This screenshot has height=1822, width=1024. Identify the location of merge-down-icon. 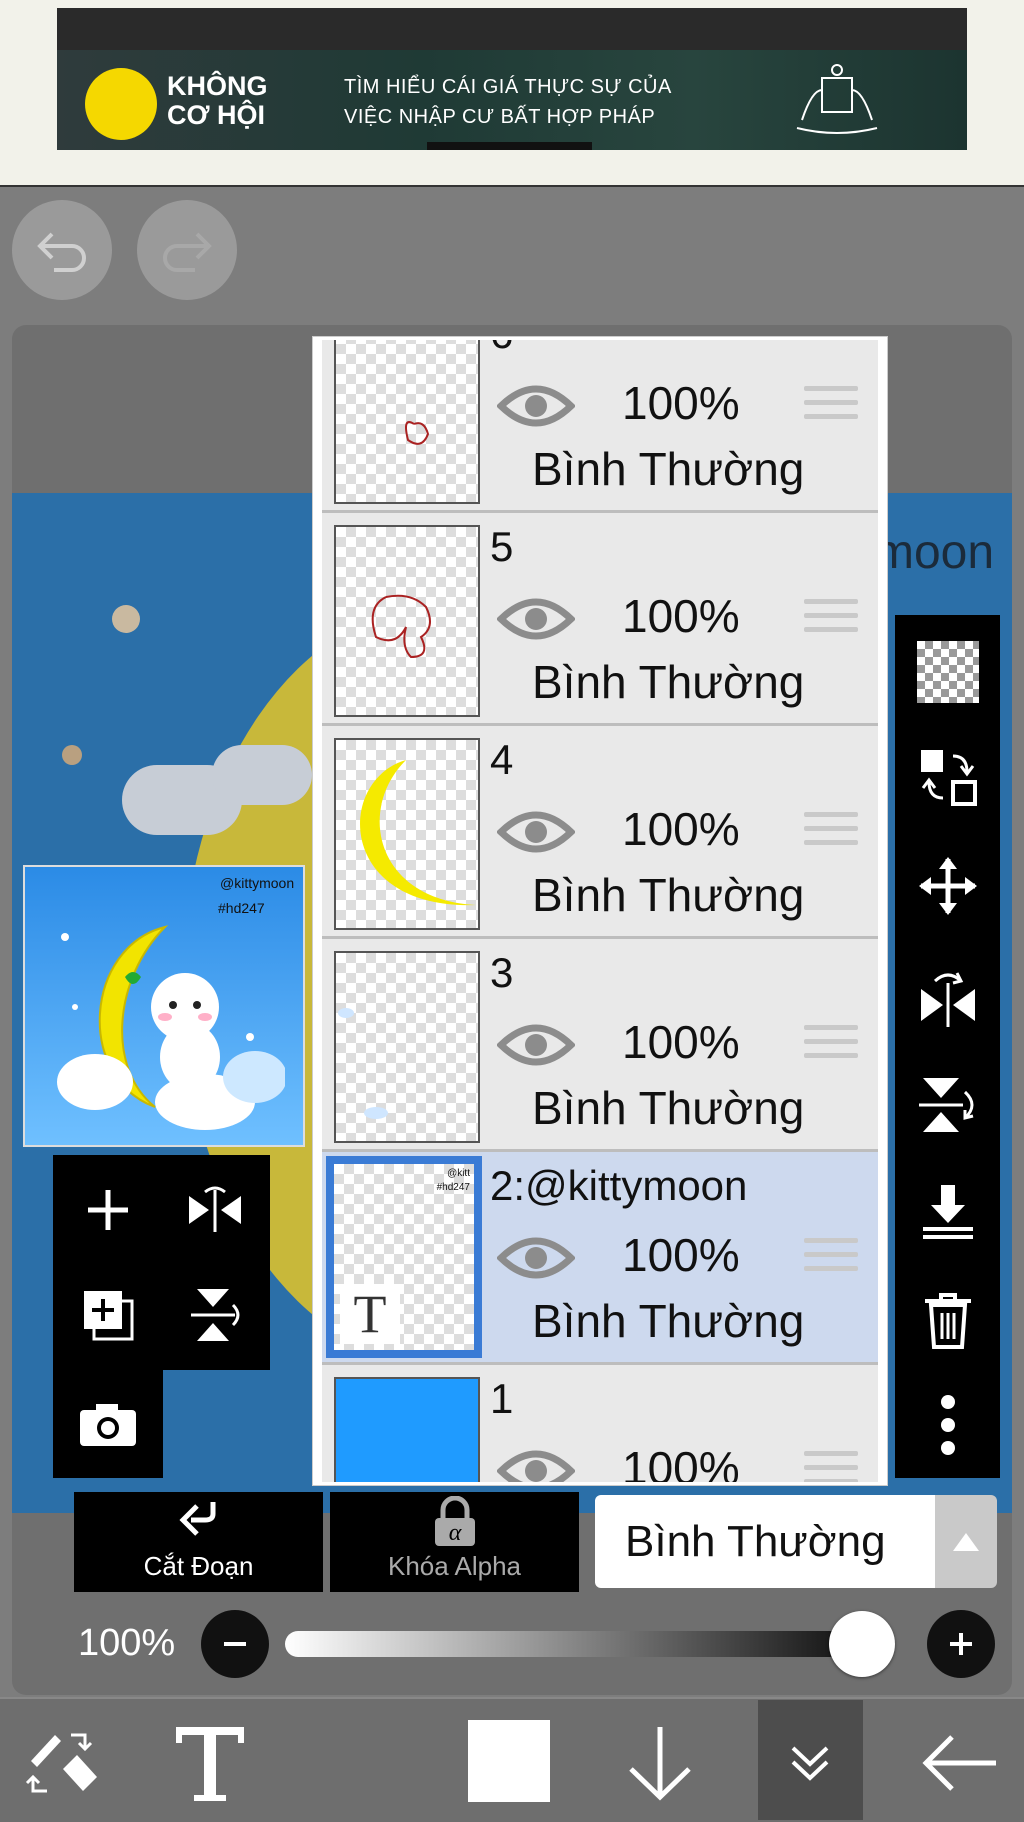
(948, 1212).